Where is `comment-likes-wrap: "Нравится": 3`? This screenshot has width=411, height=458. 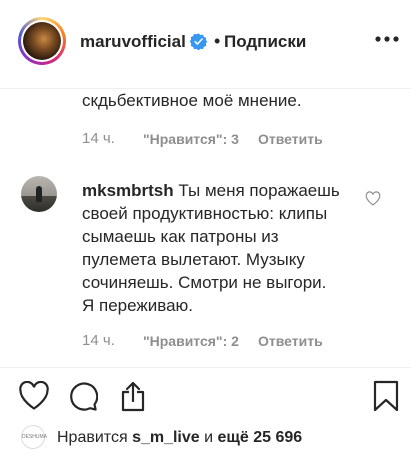
comment-likes-wrap: "Нравится": 3 is located at coordinates (191, 139).